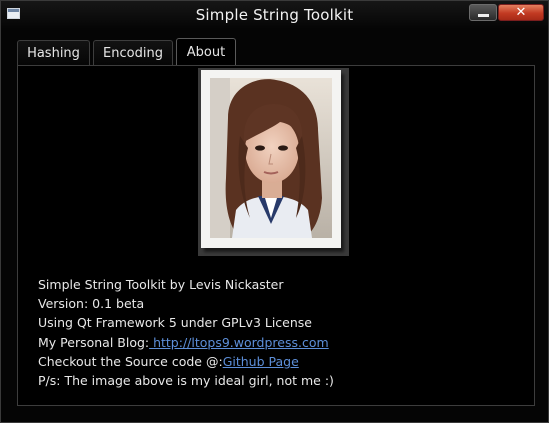  What do you see at coordinates (94, 342) in the screenshot?
I see `blog-label: My Personal Blog:` at bounding box center [94, 342].